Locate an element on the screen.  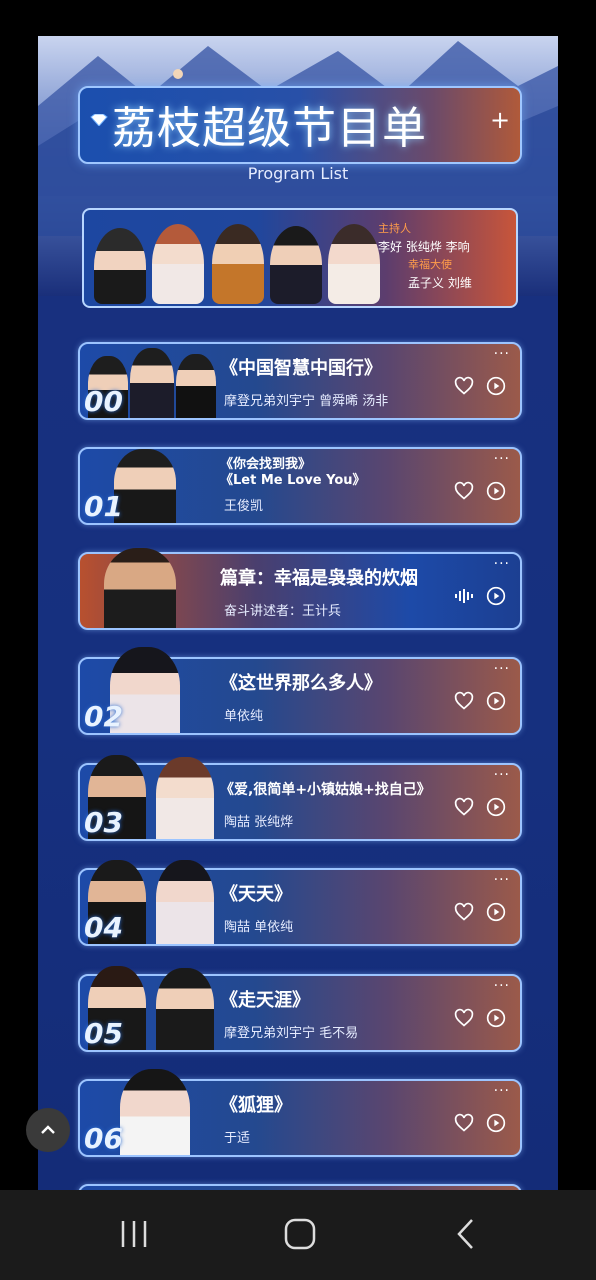
program-card: 06 《狐狸》 于适 ··· is located at coordinates (300, 1113).